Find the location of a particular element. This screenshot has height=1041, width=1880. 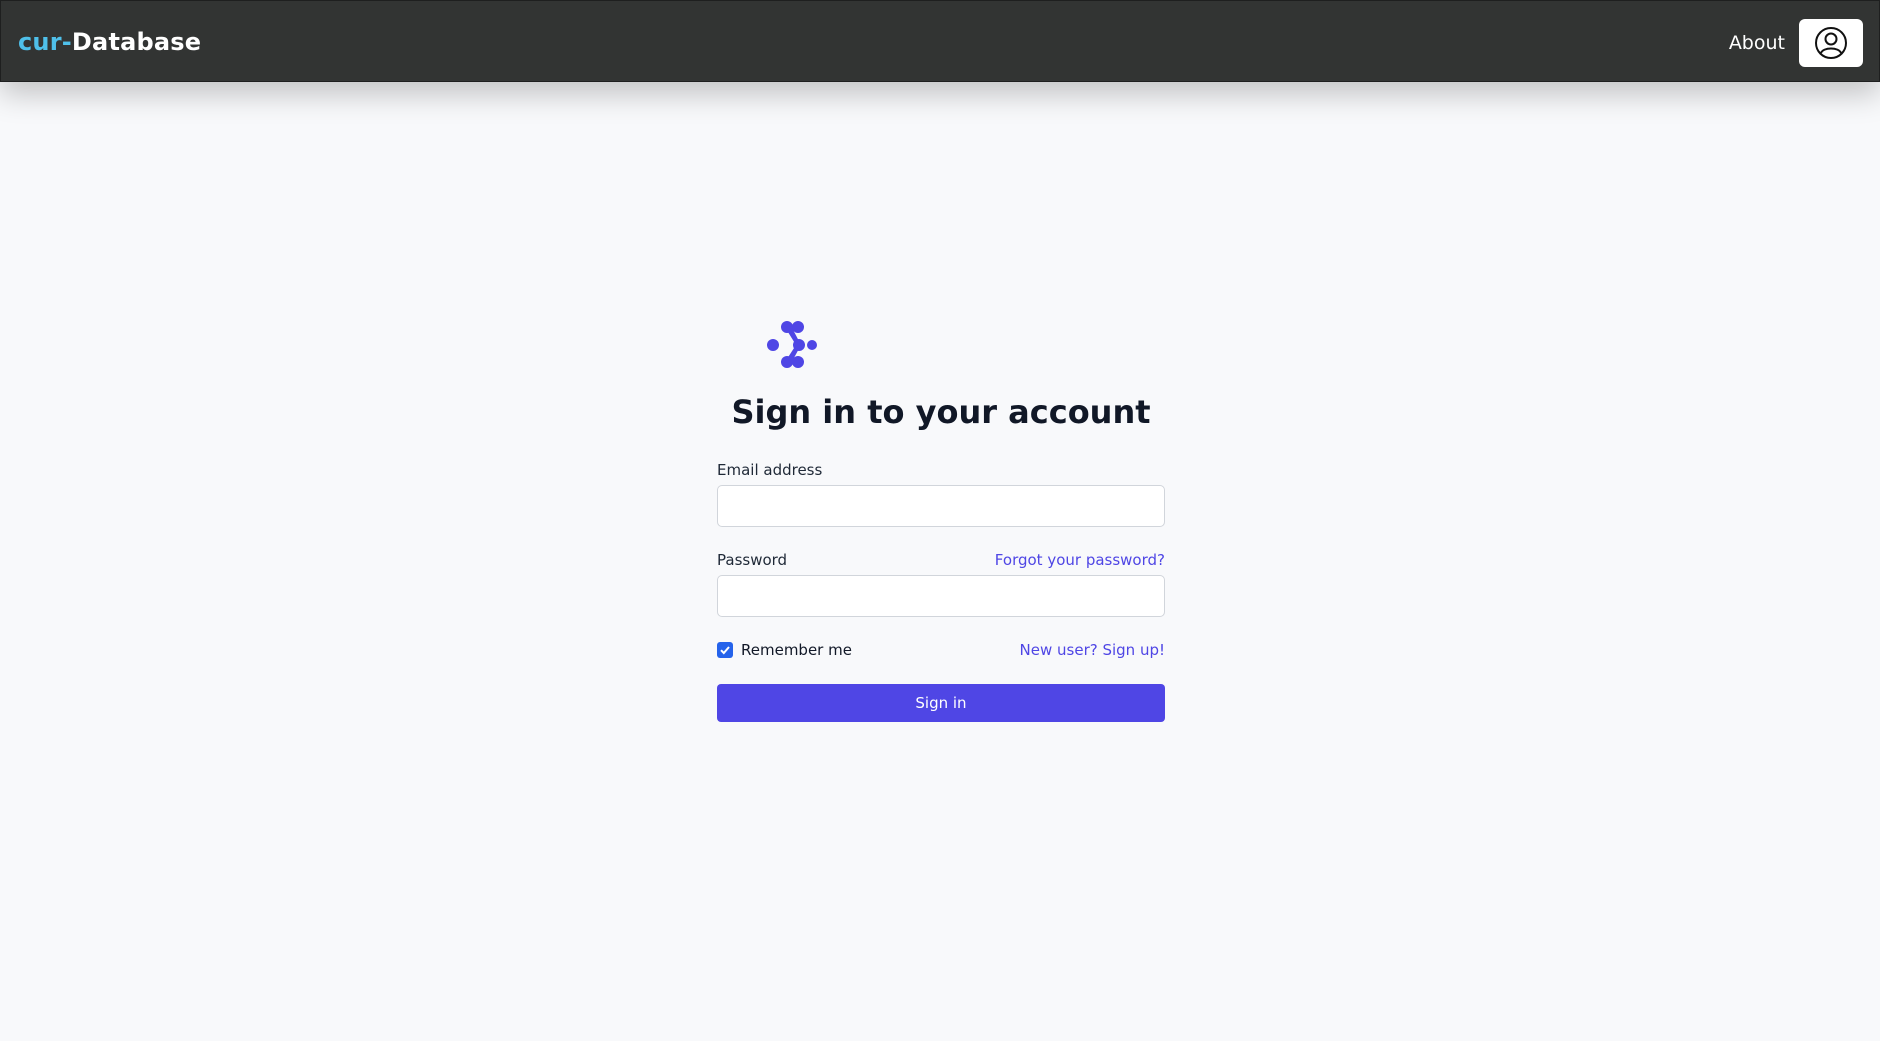

checkmark-icon is located at coordinates (725, 650).